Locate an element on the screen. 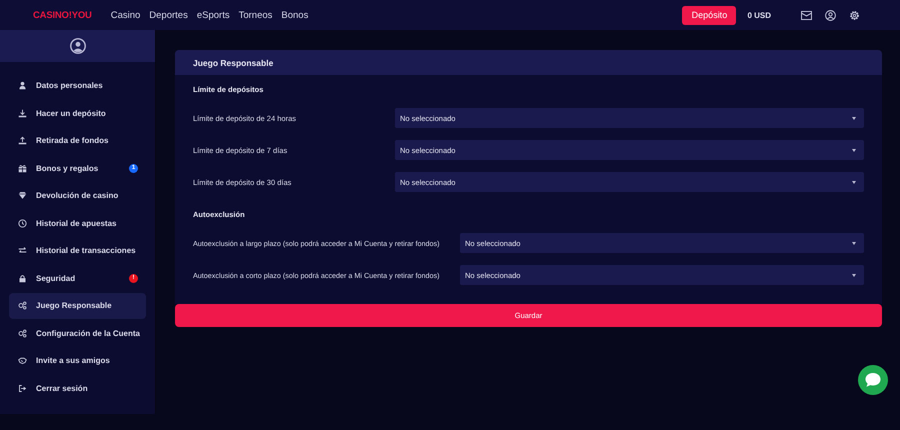 Image resolution: width=900 pixels, height=430 pixels. sidebar-item: Invite a sus amigos is located at coordinates (77, 361).